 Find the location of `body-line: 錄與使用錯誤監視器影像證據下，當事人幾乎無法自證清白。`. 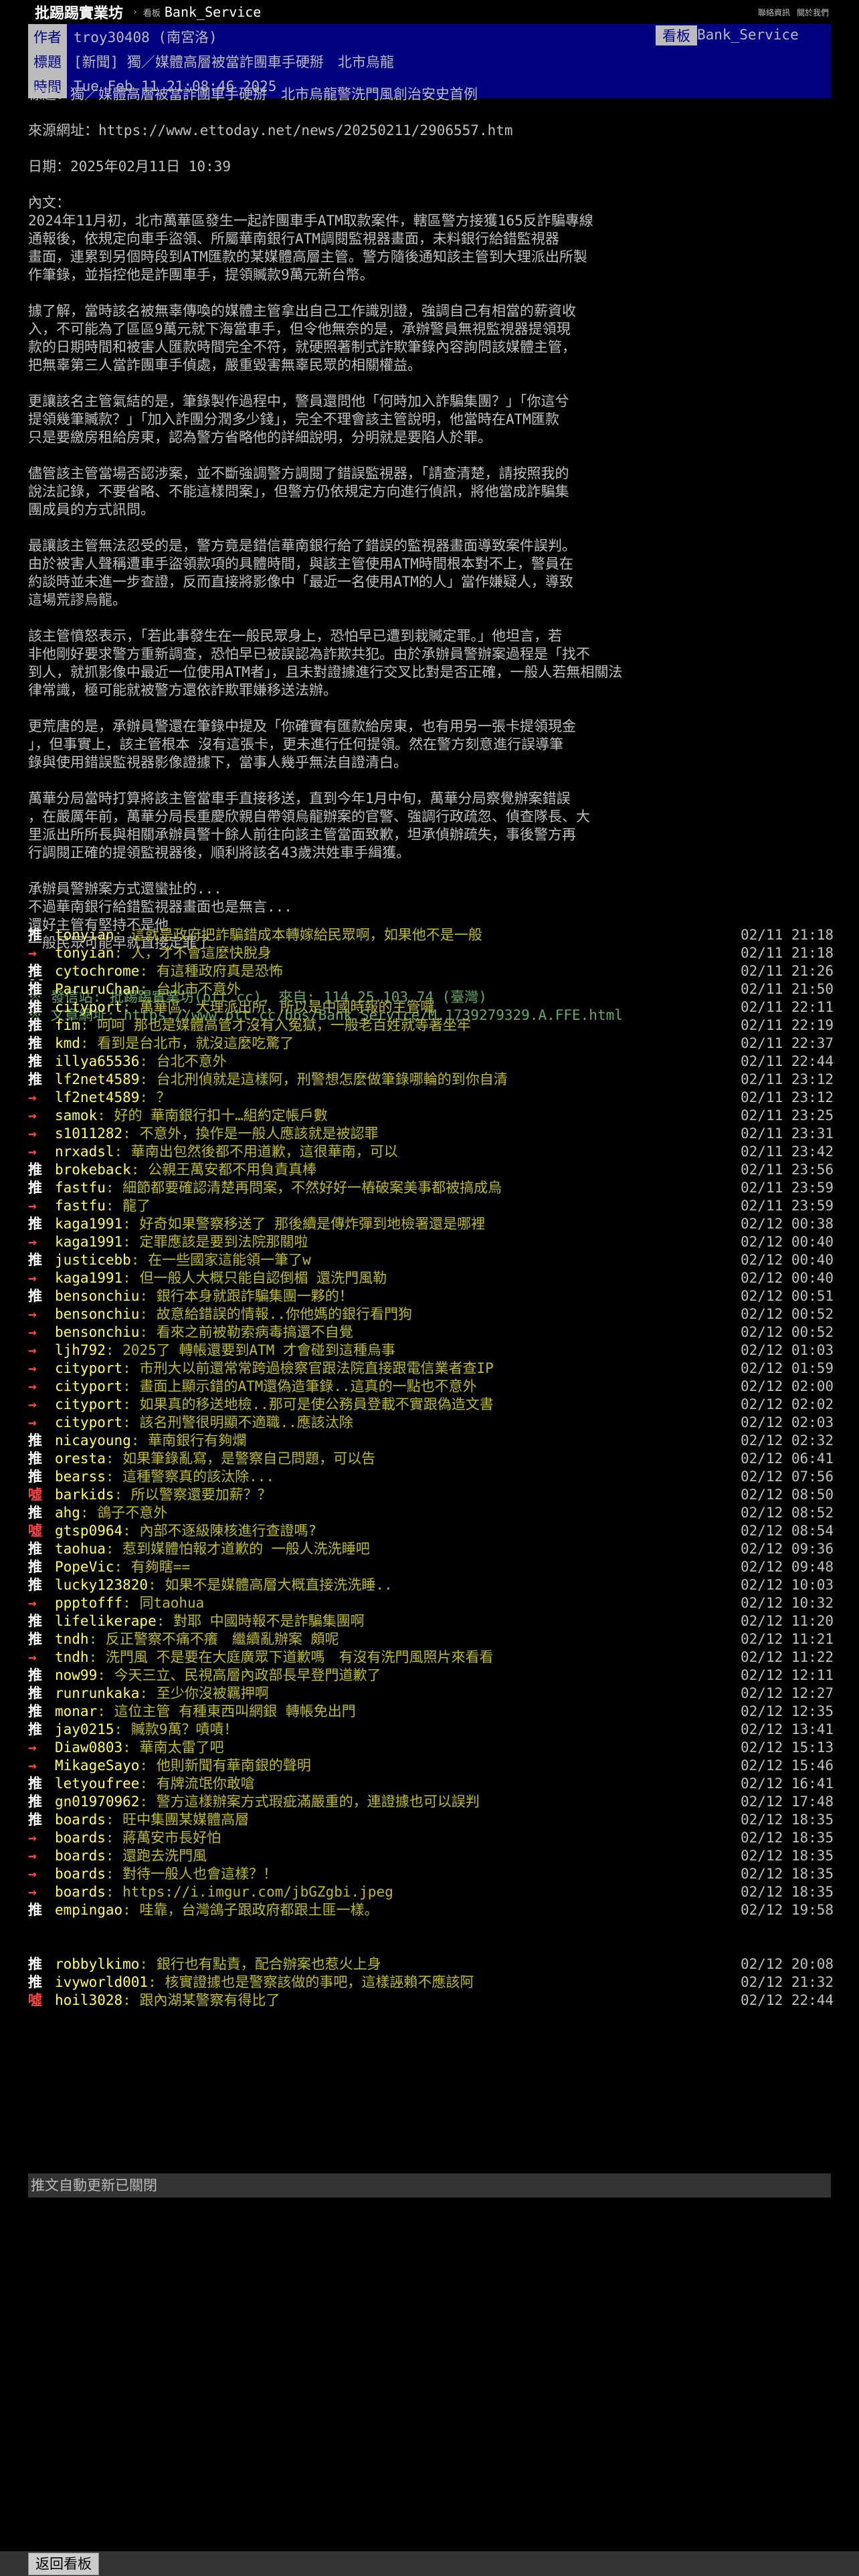

body-line: 錄與使用錯誤監視器影像證據下，當事人幾乎無法自證清白。 is located at coordinates (218, 762).